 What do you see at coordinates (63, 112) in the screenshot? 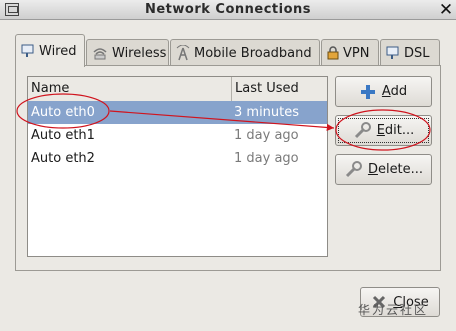
I see `connection-name: Auto eth0` at bounding box center [63, 112].